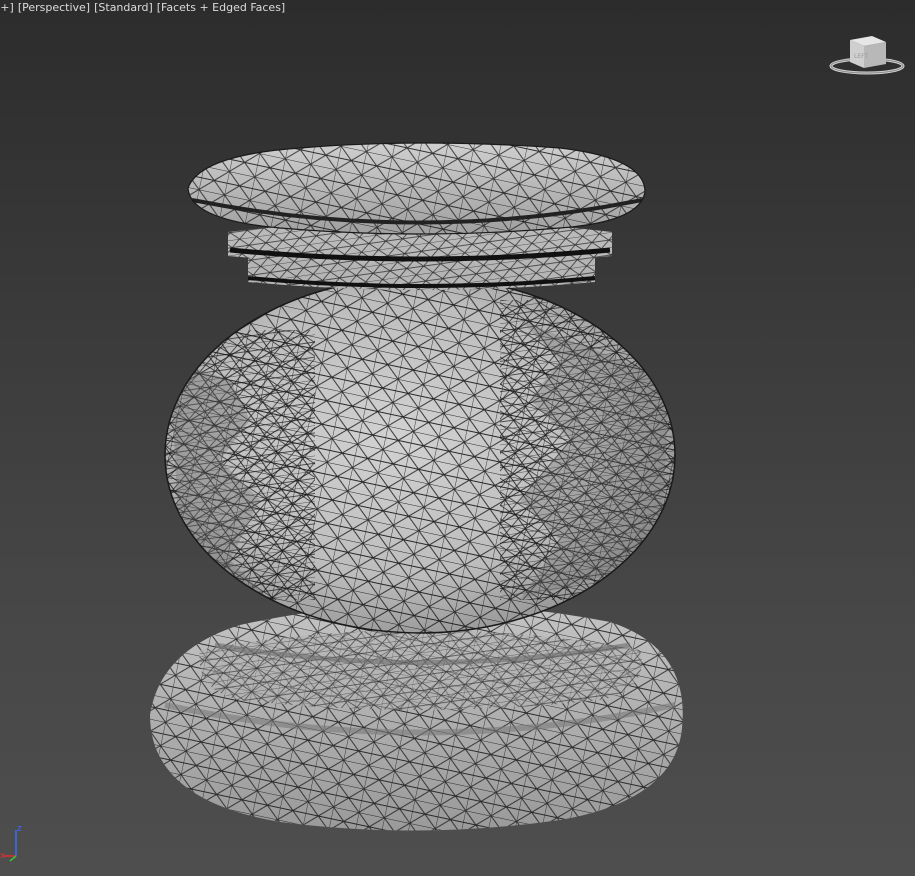  Describe the element at coordinates (416, 188) in the screenshot. I see `pedestal-cap` at that location.